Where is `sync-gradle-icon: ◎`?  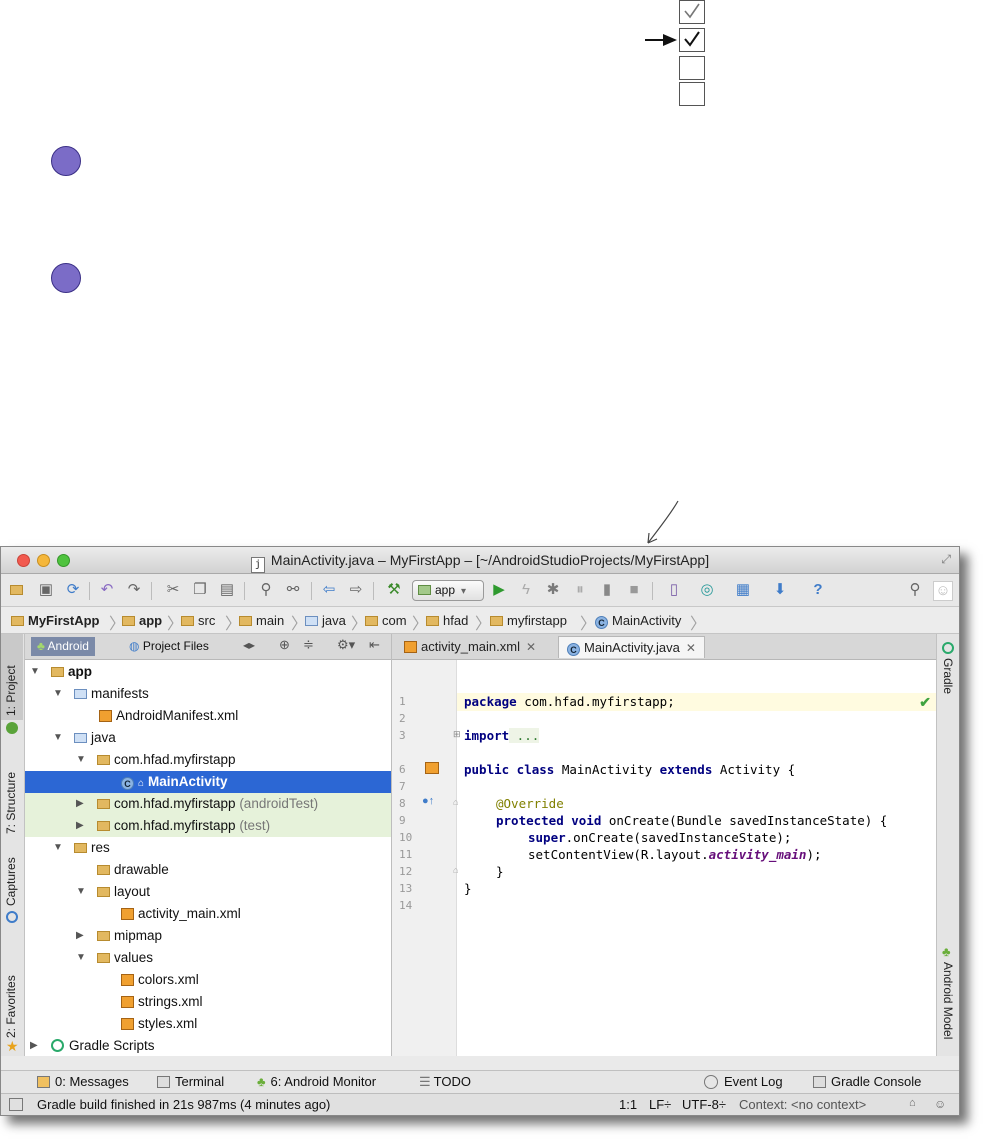 sync-gradle-icon: ◎ is located at coordinates (707, 590).